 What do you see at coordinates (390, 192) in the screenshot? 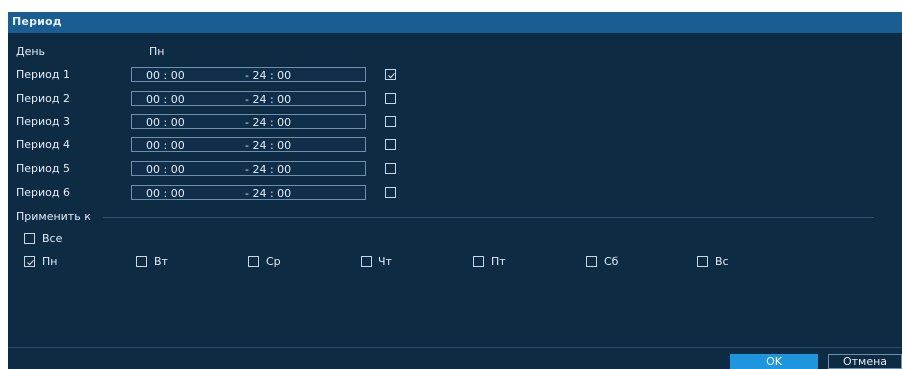
I see `period-6-checkbox` at bounding box center [390, 192].